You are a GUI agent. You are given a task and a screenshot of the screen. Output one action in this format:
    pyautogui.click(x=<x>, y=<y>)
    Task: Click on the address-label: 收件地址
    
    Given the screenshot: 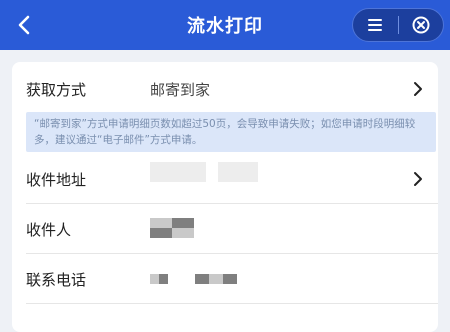 What is the action you would take?
    pyautogui.click(x=56, y=179)
    